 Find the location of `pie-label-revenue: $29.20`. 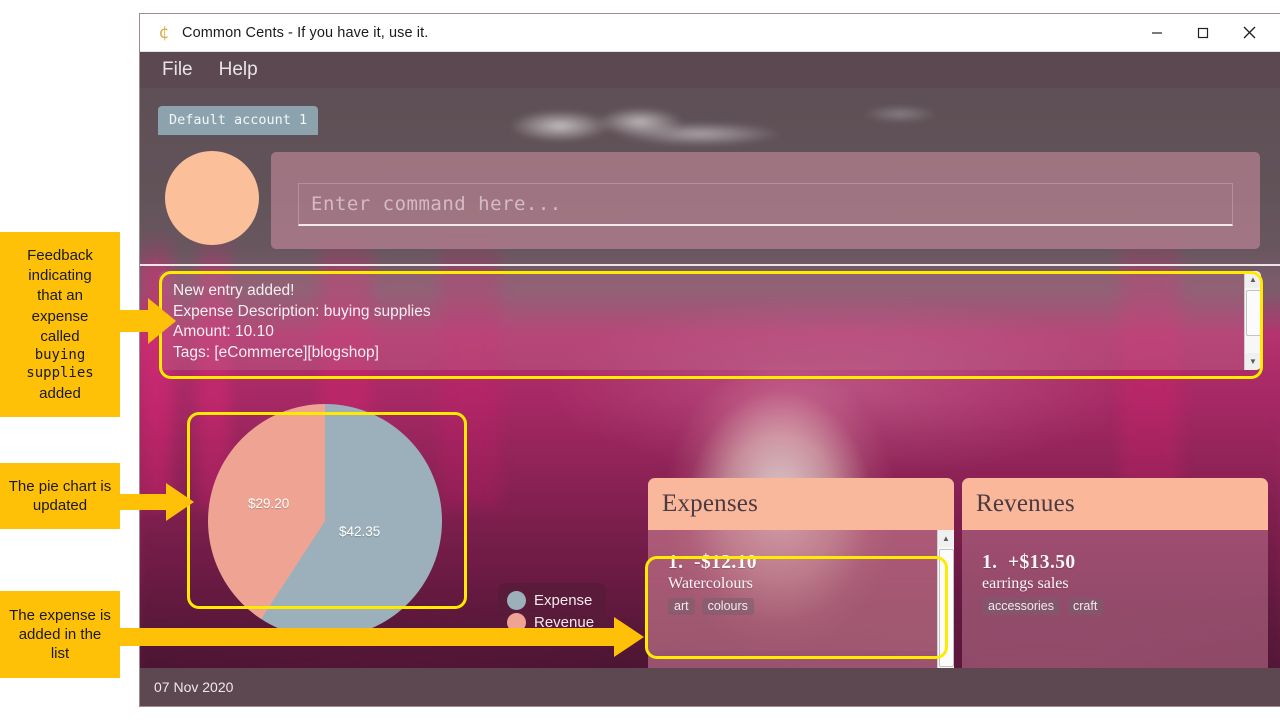

pie-label-revenue: $29.20 is located at coordinates (269, 503).